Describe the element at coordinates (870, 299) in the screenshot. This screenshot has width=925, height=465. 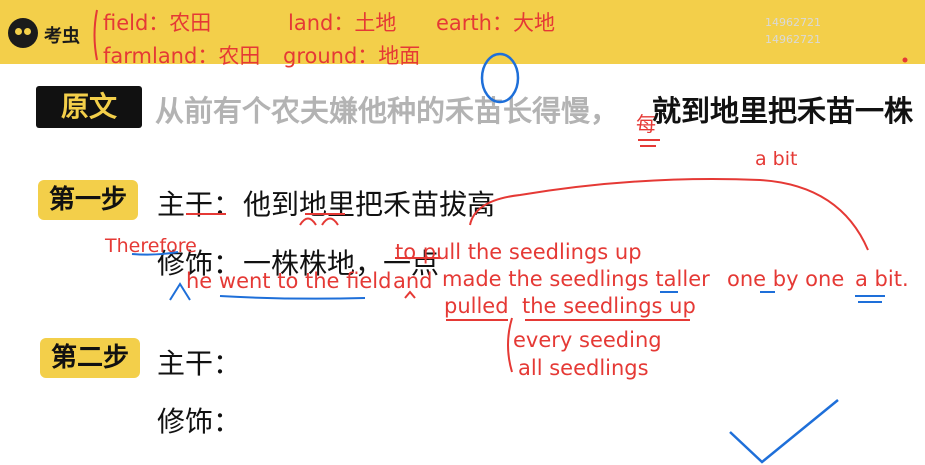
I see `blue-mark-a-bit` at that location.